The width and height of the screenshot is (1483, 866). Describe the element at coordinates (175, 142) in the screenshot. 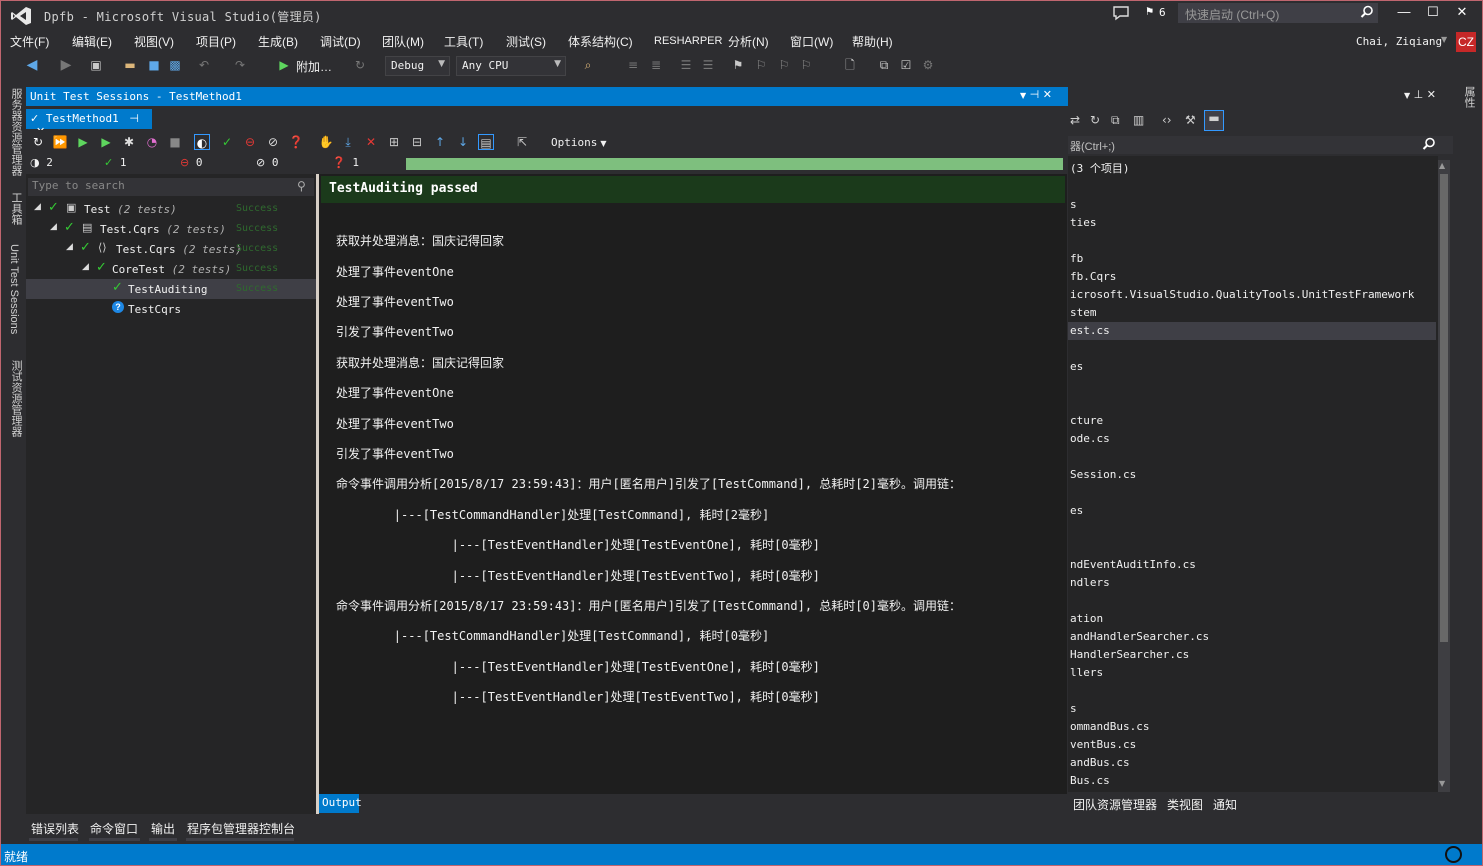

I see `stop-icon: ■` at that location.